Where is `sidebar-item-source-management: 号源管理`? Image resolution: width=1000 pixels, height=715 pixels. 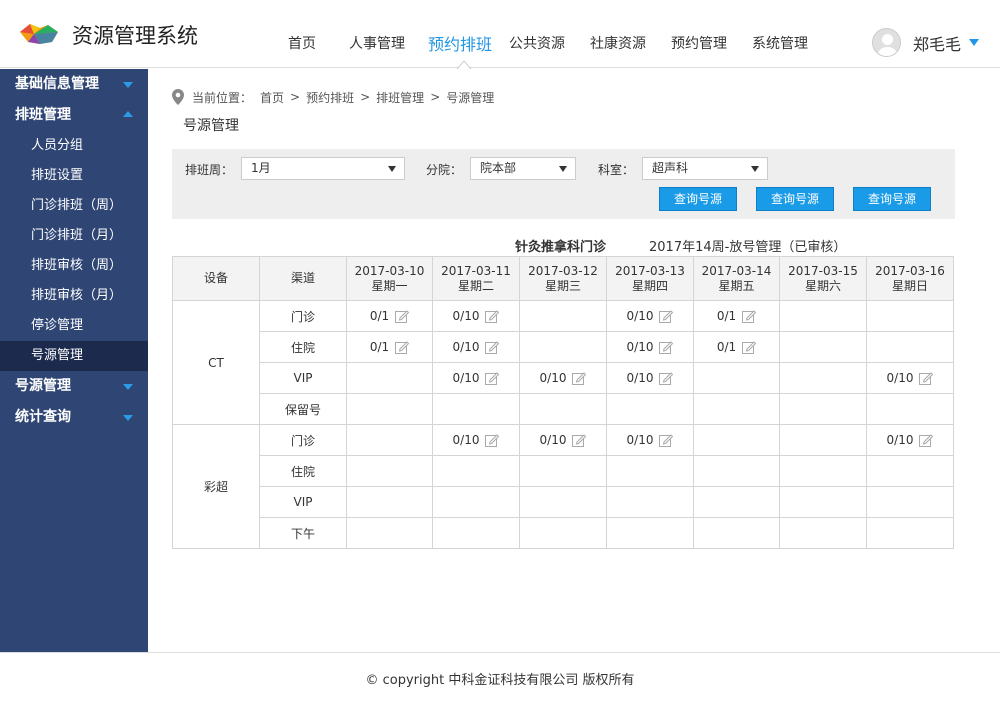
sidebar-item-source-management: 号源管理 is located at coordinates (74, 356).